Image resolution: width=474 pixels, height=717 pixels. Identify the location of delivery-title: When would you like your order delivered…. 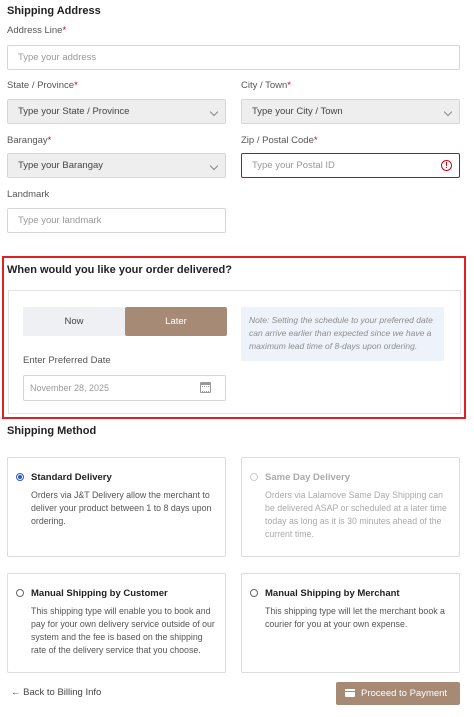
(119, 270).